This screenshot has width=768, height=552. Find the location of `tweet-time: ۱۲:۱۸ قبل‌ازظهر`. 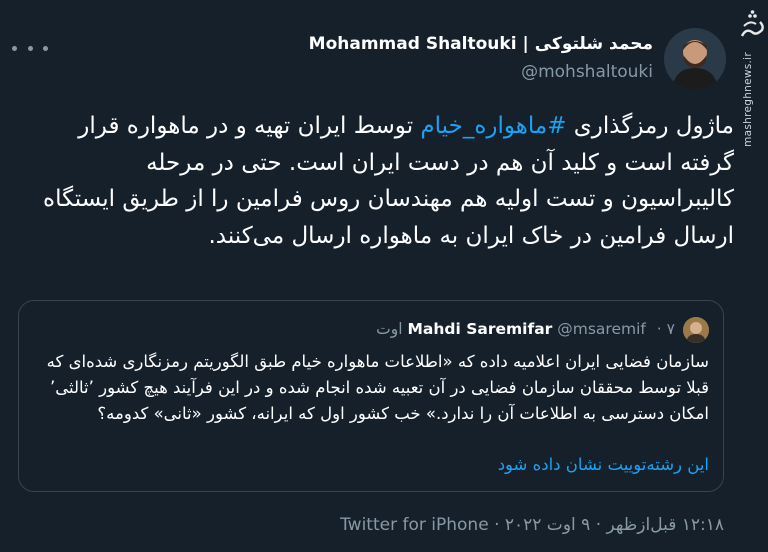

tweet-time: ۱۲:۱۸ قبل‌ازظهر is located at coordinates (665, 525).